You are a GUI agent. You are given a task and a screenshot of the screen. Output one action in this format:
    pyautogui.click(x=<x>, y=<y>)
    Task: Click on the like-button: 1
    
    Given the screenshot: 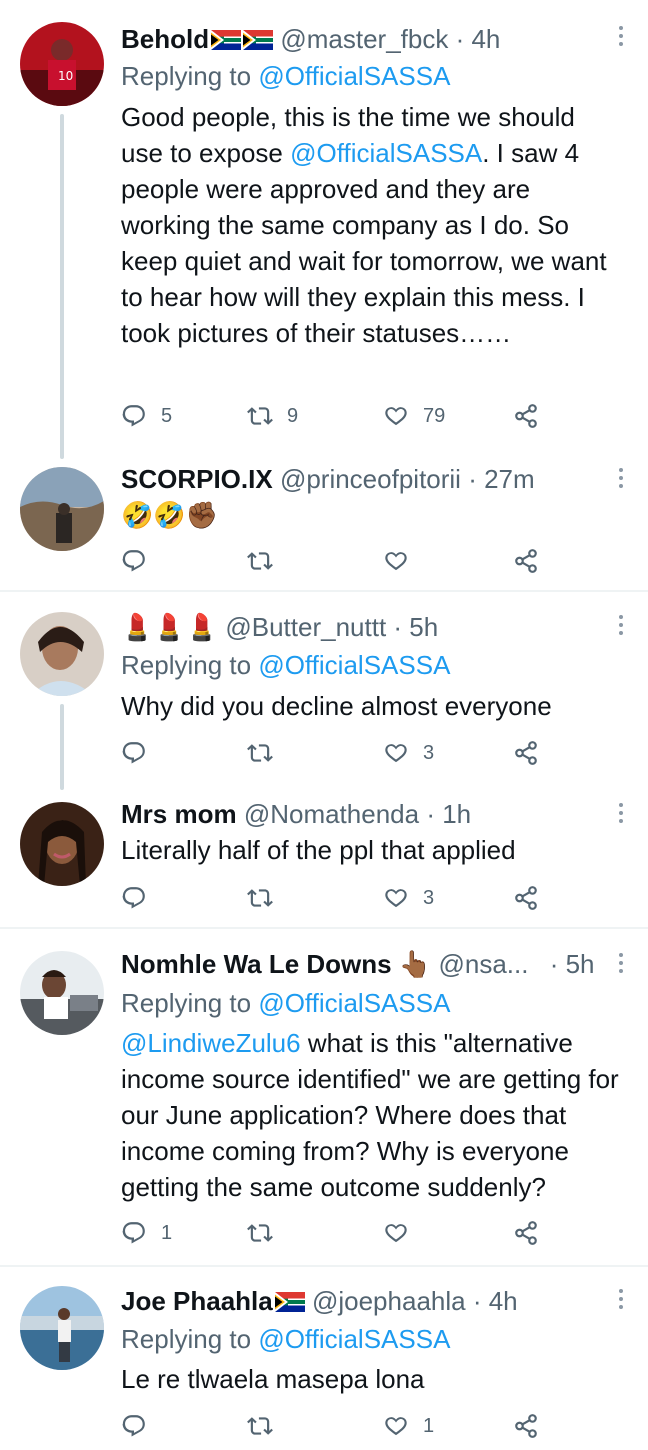 What is the action you would take?
    pyautogui.click(x=408, y=1426)
    